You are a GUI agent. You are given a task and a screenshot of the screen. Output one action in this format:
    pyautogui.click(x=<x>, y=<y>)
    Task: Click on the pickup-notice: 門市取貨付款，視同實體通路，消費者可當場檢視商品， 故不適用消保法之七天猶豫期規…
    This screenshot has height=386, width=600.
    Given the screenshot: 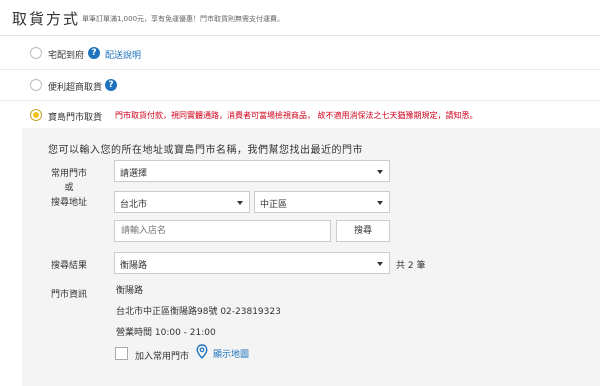 What is the action you would take?
    pyautogui.click(x=296, y=115)
    